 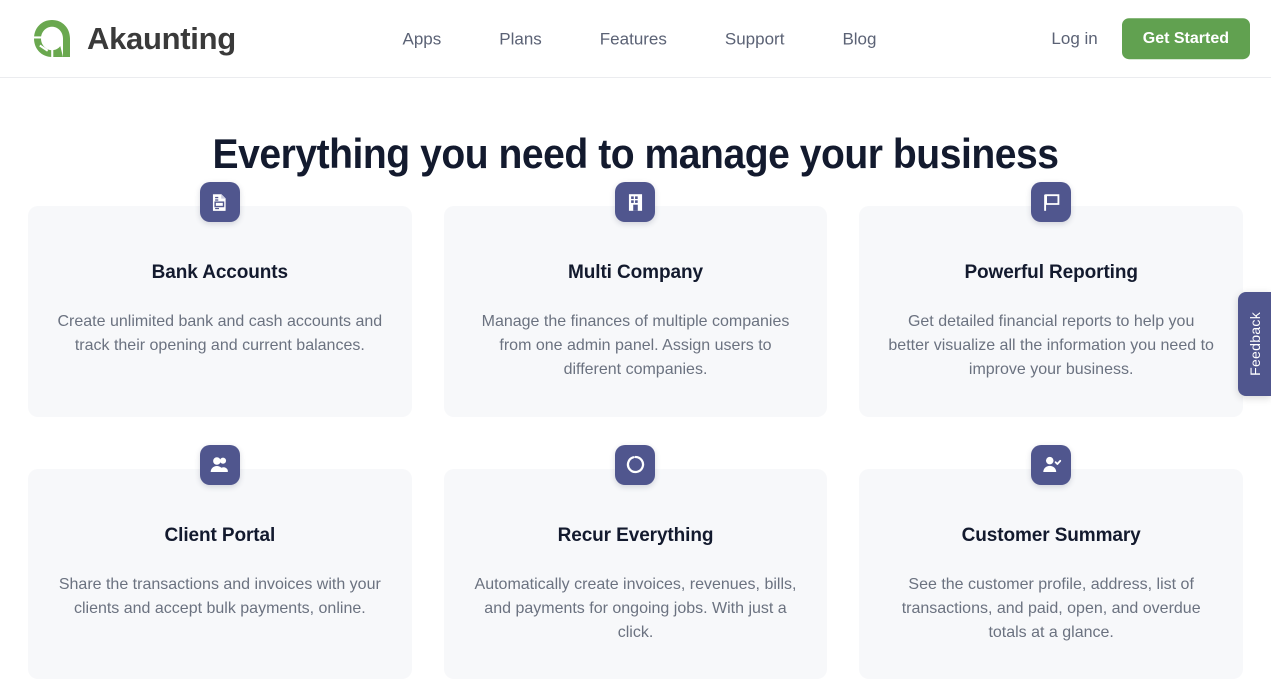 What do you see at coordinates (635, 272) in the screenshot?
I see `feature-card-title: Multi Company` at bounding box center [635, 272].